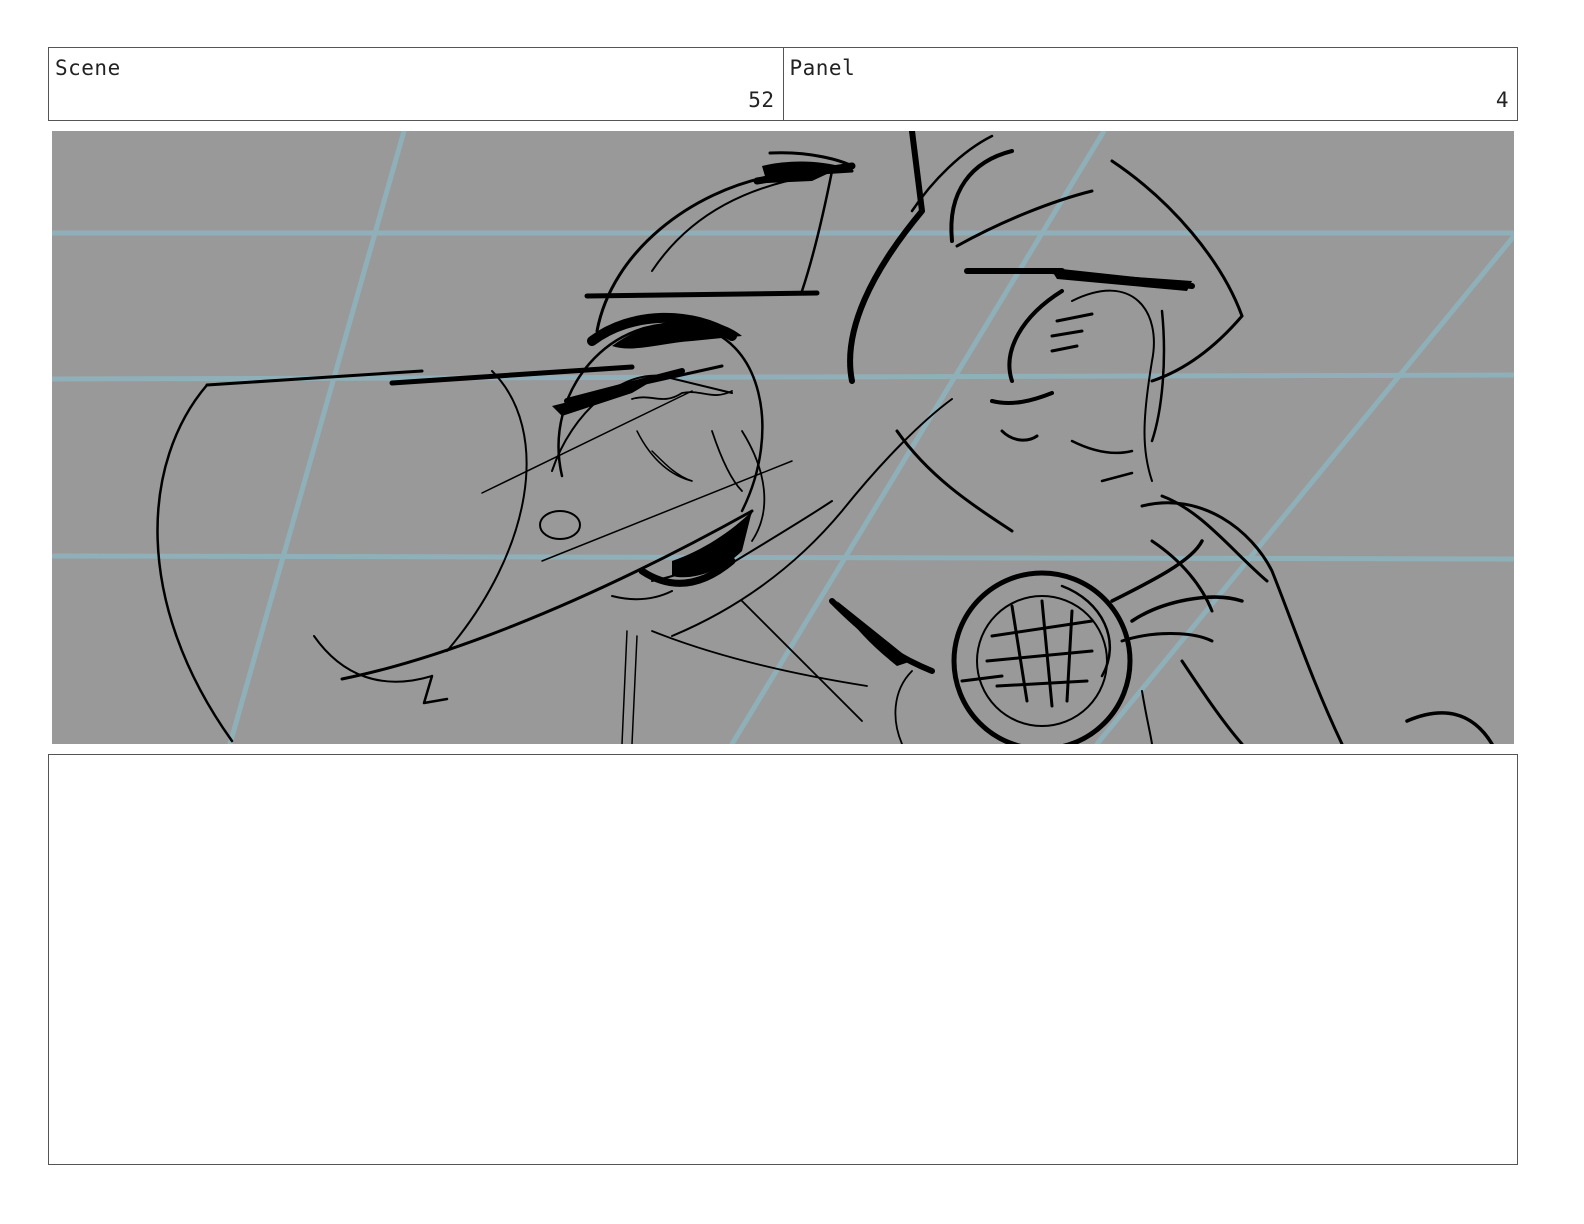 Image resolution: width=1584 pixels, height=1224 pixels. What do you see at coordinates (1502, 100) in the screenshot?
I see `panel-number: 4` at bounding box center [1502, 100].